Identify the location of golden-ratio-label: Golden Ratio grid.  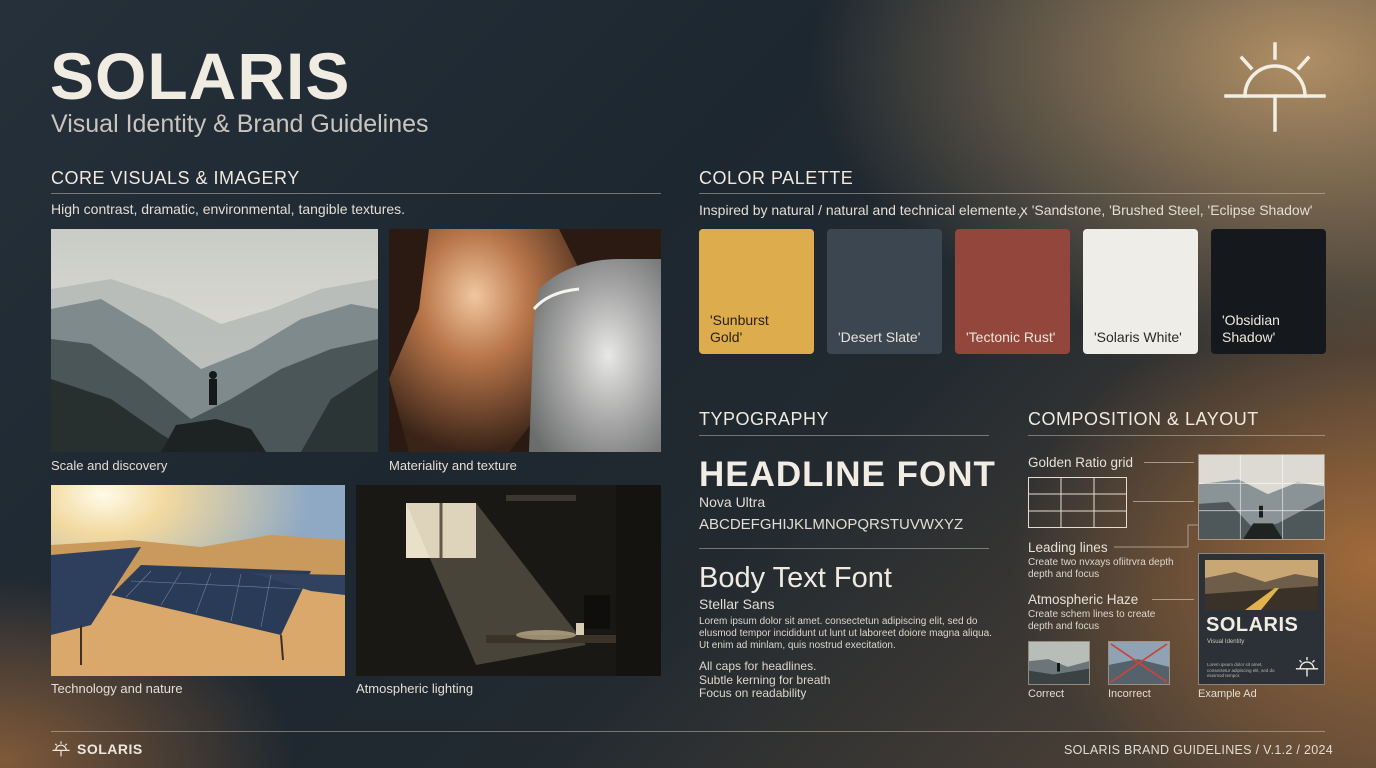
(1081, 462).